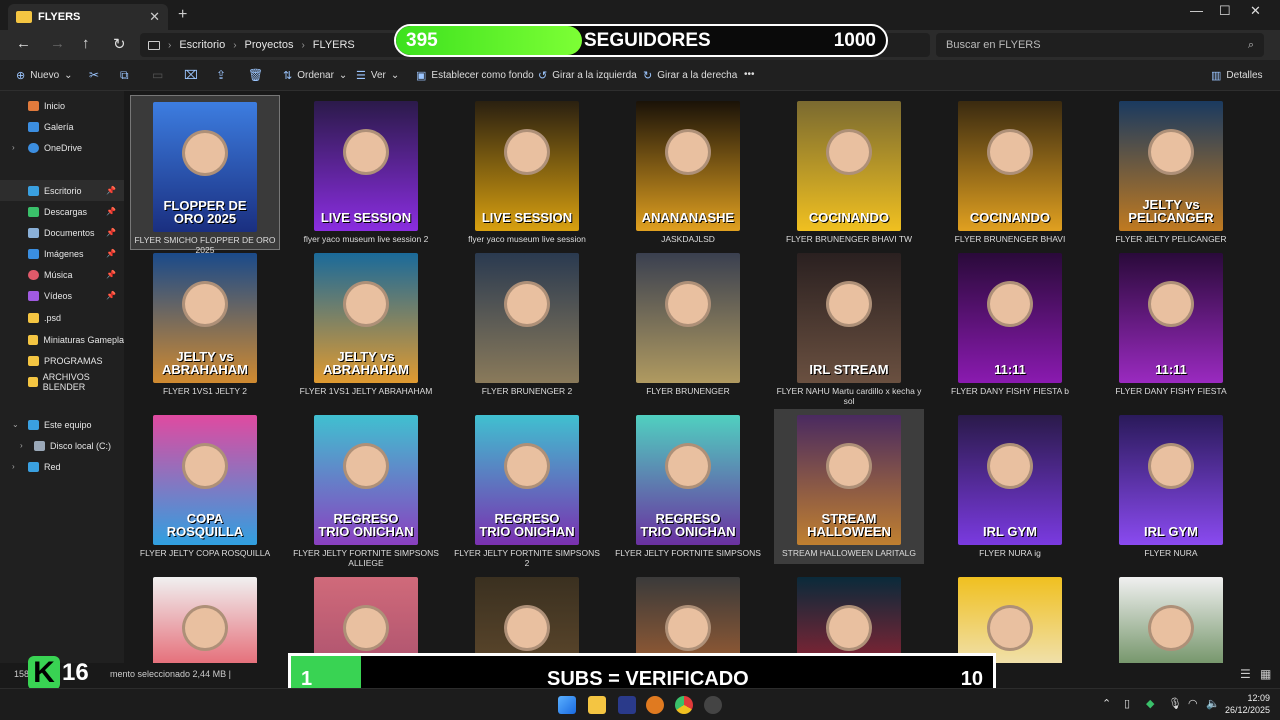 The image size is (1280, 720). What do you see at coordinates (1196, 10) in the screenshot?
I see `minimize-button: —` at bounding box center [1196, 10].